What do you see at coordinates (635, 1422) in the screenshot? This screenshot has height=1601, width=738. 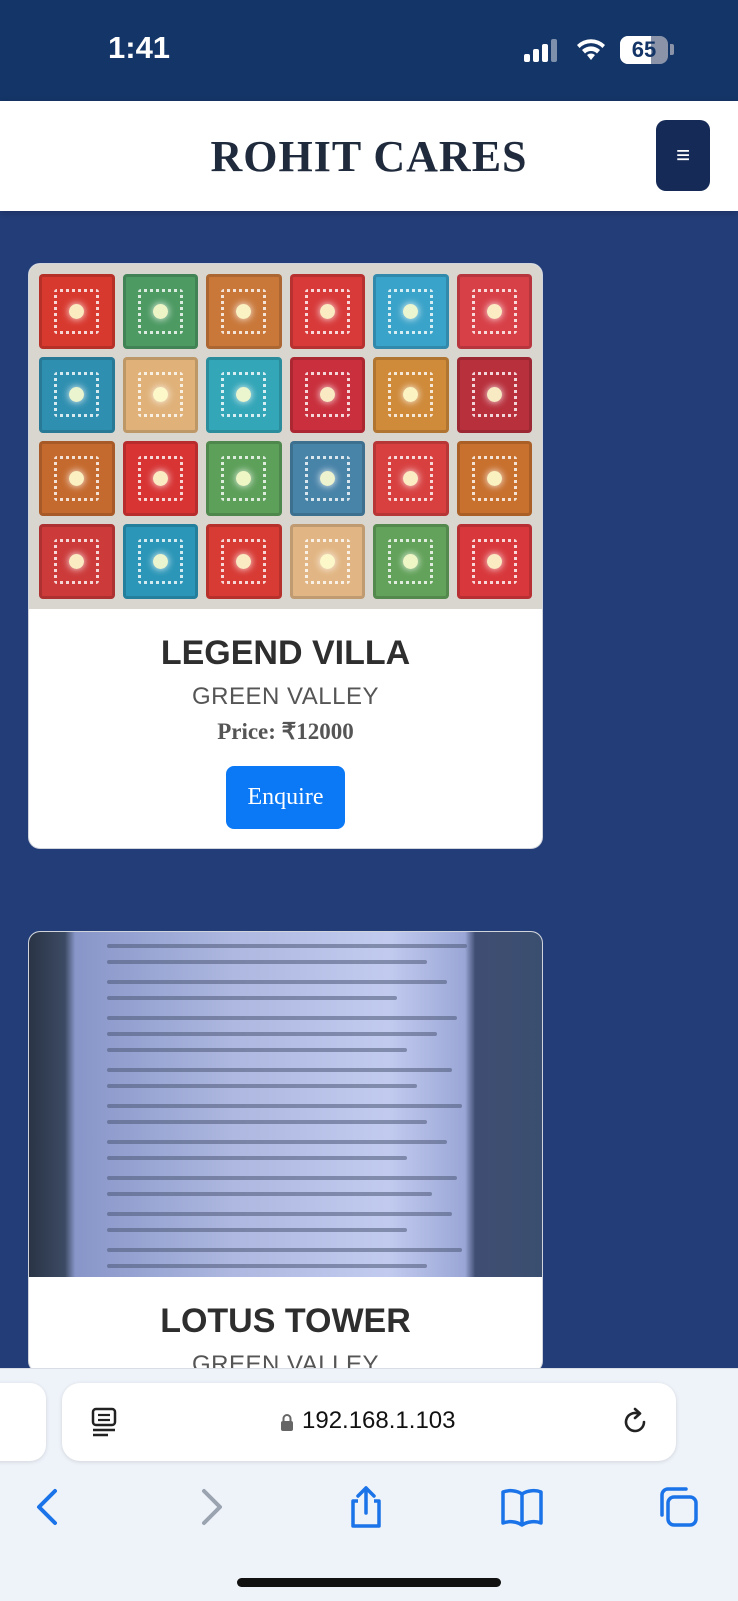 I see `reload-icon` at bounding box center [635, 1422].